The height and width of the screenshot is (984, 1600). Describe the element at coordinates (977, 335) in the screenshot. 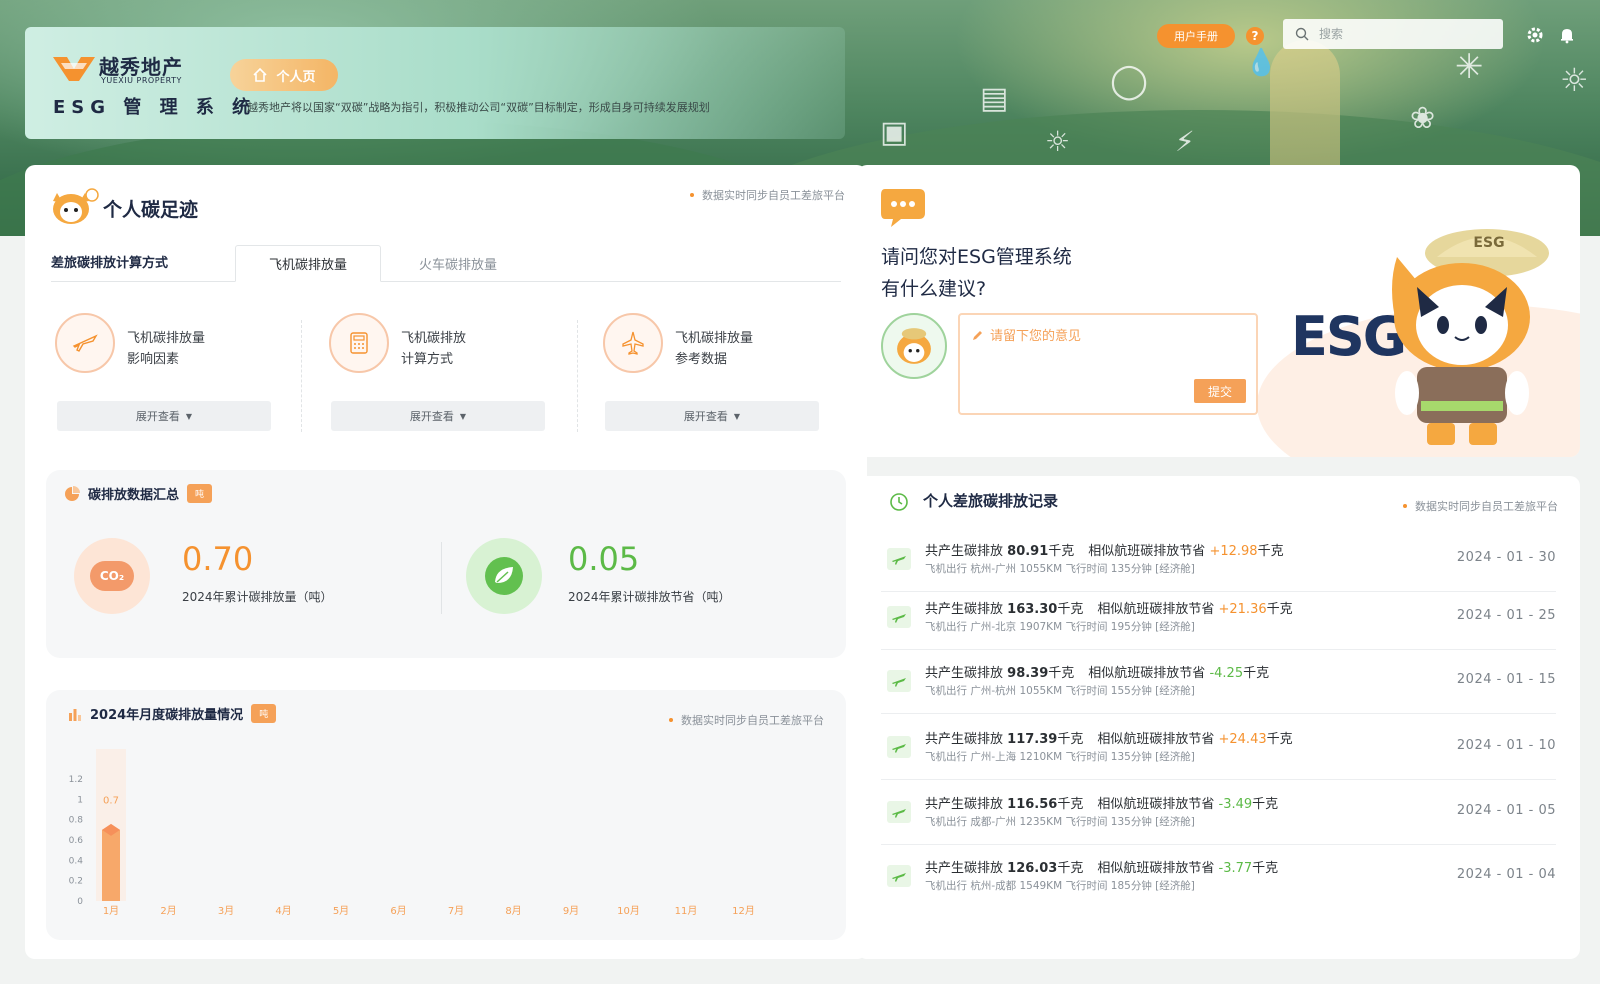

I see `pencil-icon` at that location.